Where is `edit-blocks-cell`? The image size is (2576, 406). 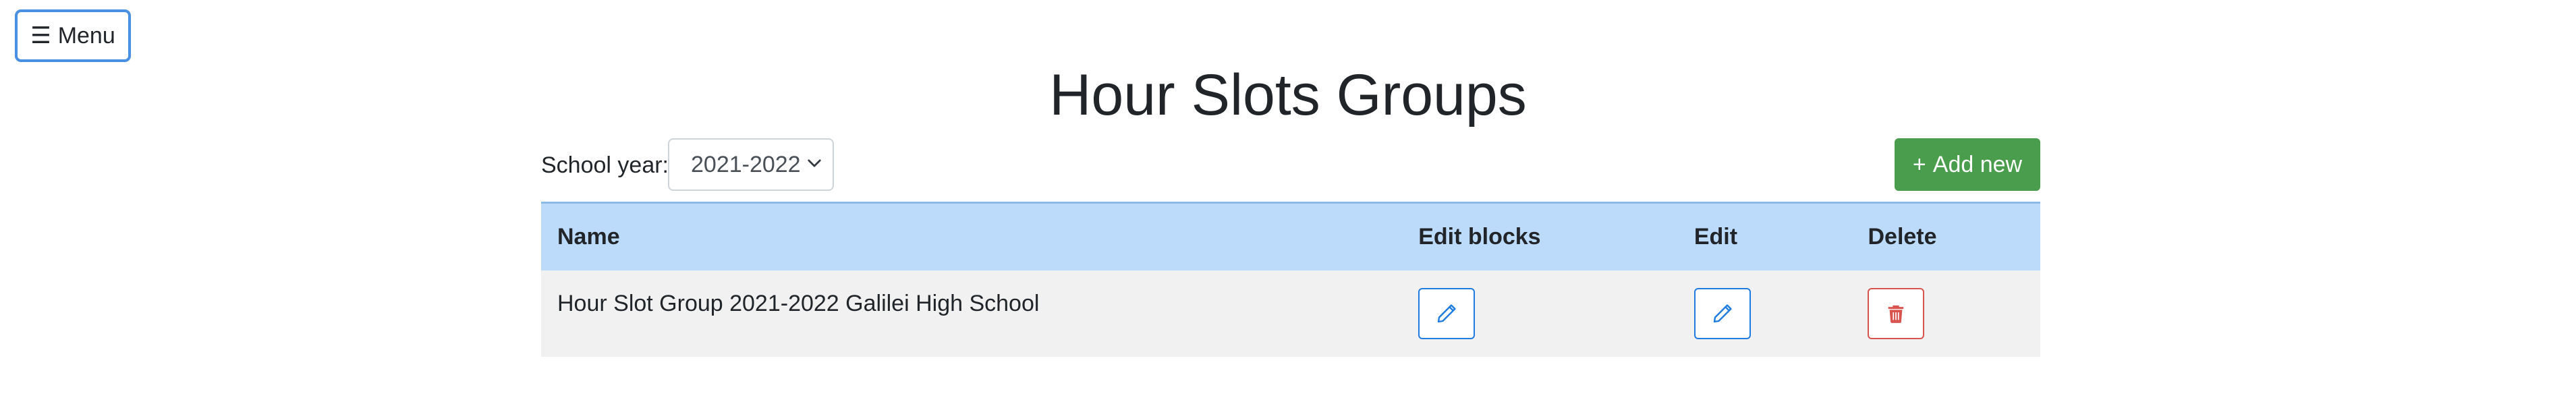
edit-blocks-cell is located at coordinates (1540, 313).